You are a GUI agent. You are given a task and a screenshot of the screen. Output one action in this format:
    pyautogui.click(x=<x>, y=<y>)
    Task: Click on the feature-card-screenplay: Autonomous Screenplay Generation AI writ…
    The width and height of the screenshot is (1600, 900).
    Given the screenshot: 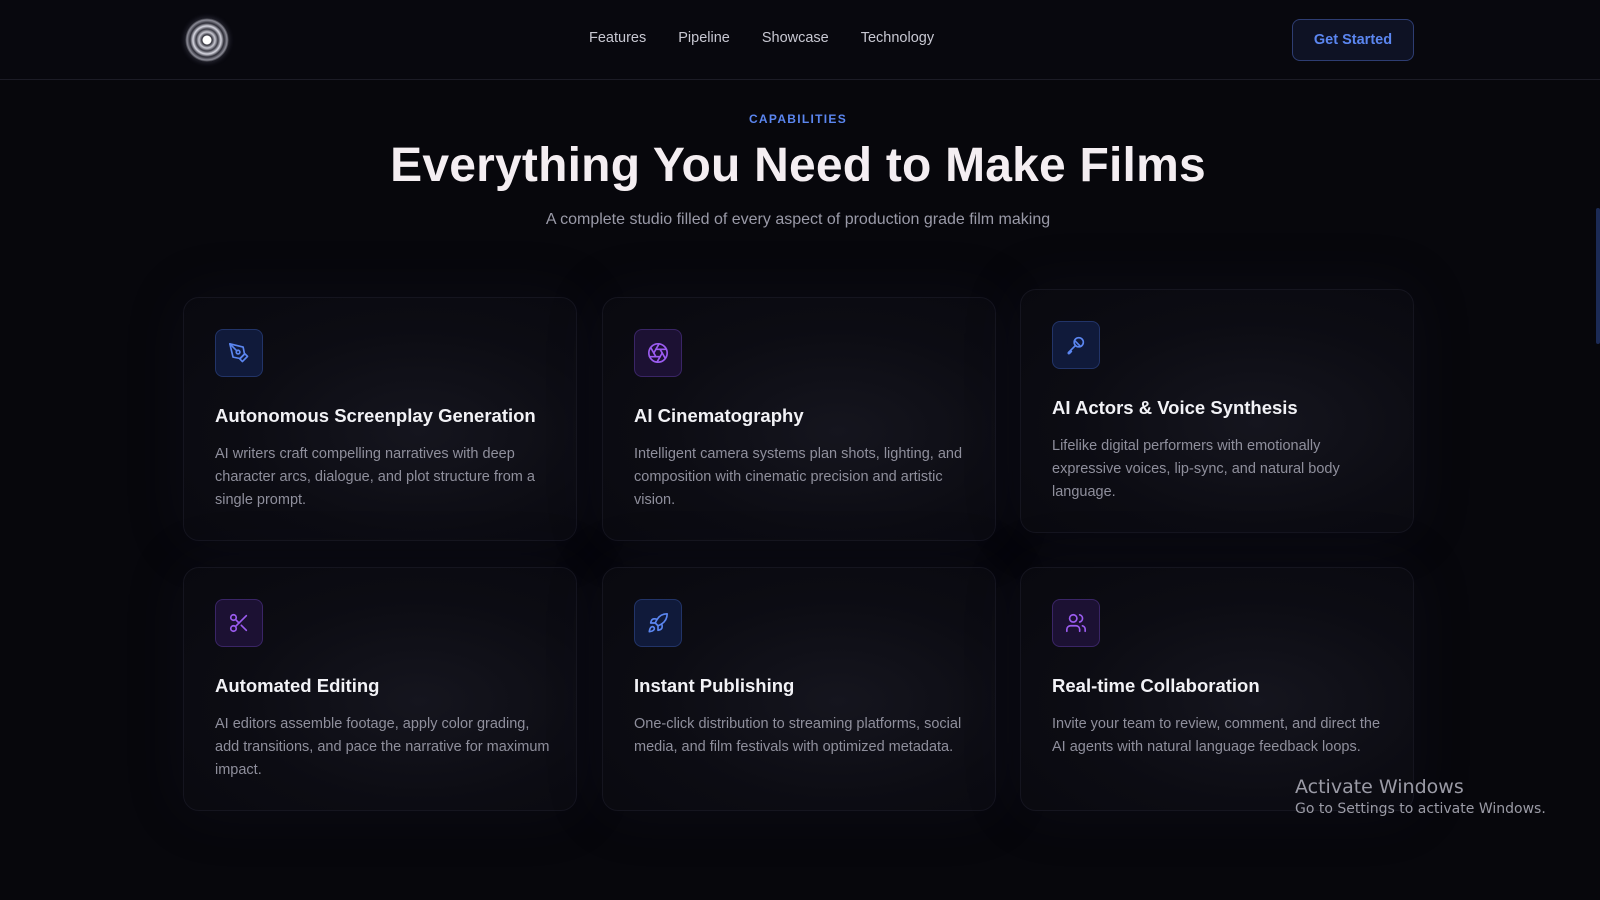 What is the action you would take?
    pyautogui.click(x=380, y=419)
    